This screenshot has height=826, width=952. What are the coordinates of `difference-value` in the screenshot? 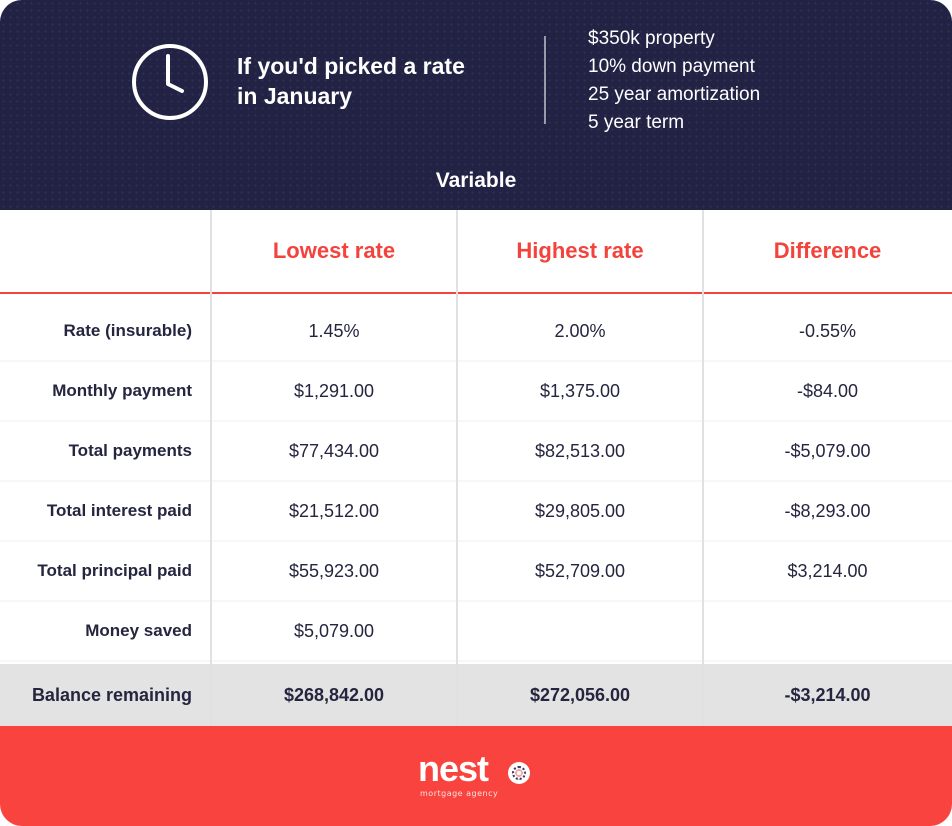 It's located at (827, 631).